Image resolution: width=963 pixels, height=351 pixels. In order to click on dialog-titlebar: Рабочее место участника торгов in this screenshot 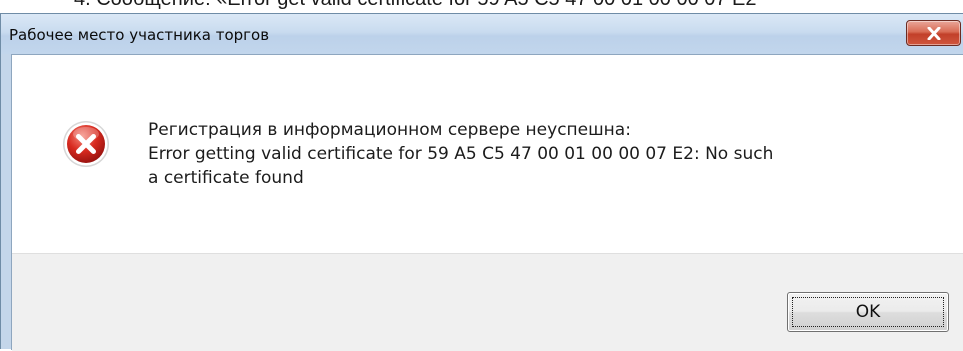, I will do `click(482, 34)`.